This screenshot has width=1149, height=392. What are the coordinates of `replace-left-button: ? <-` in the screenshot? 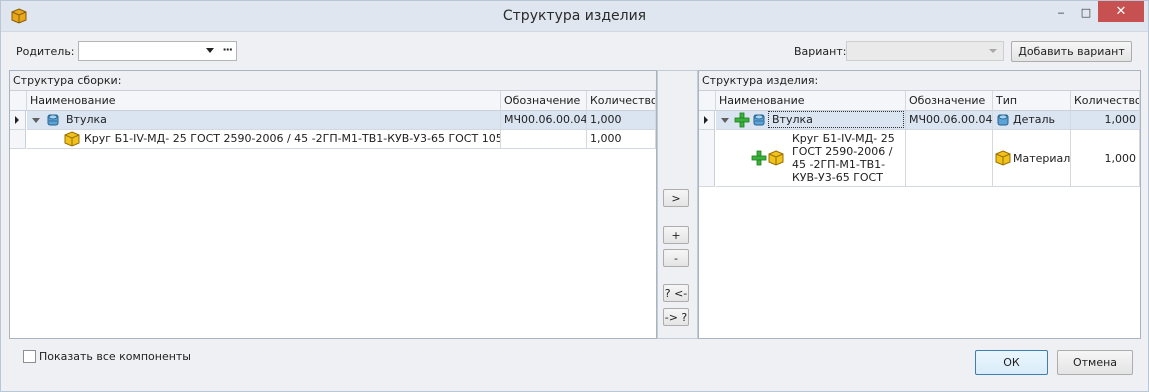 It's located at (676, 293).